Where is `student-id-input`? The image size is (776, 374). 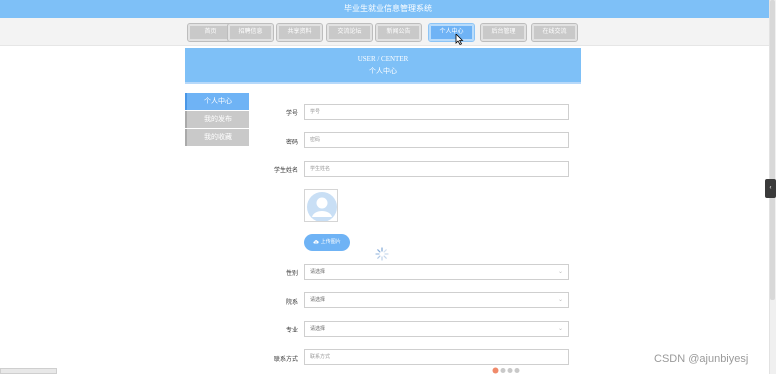 student-id-input is located at coordinates (436, 112).